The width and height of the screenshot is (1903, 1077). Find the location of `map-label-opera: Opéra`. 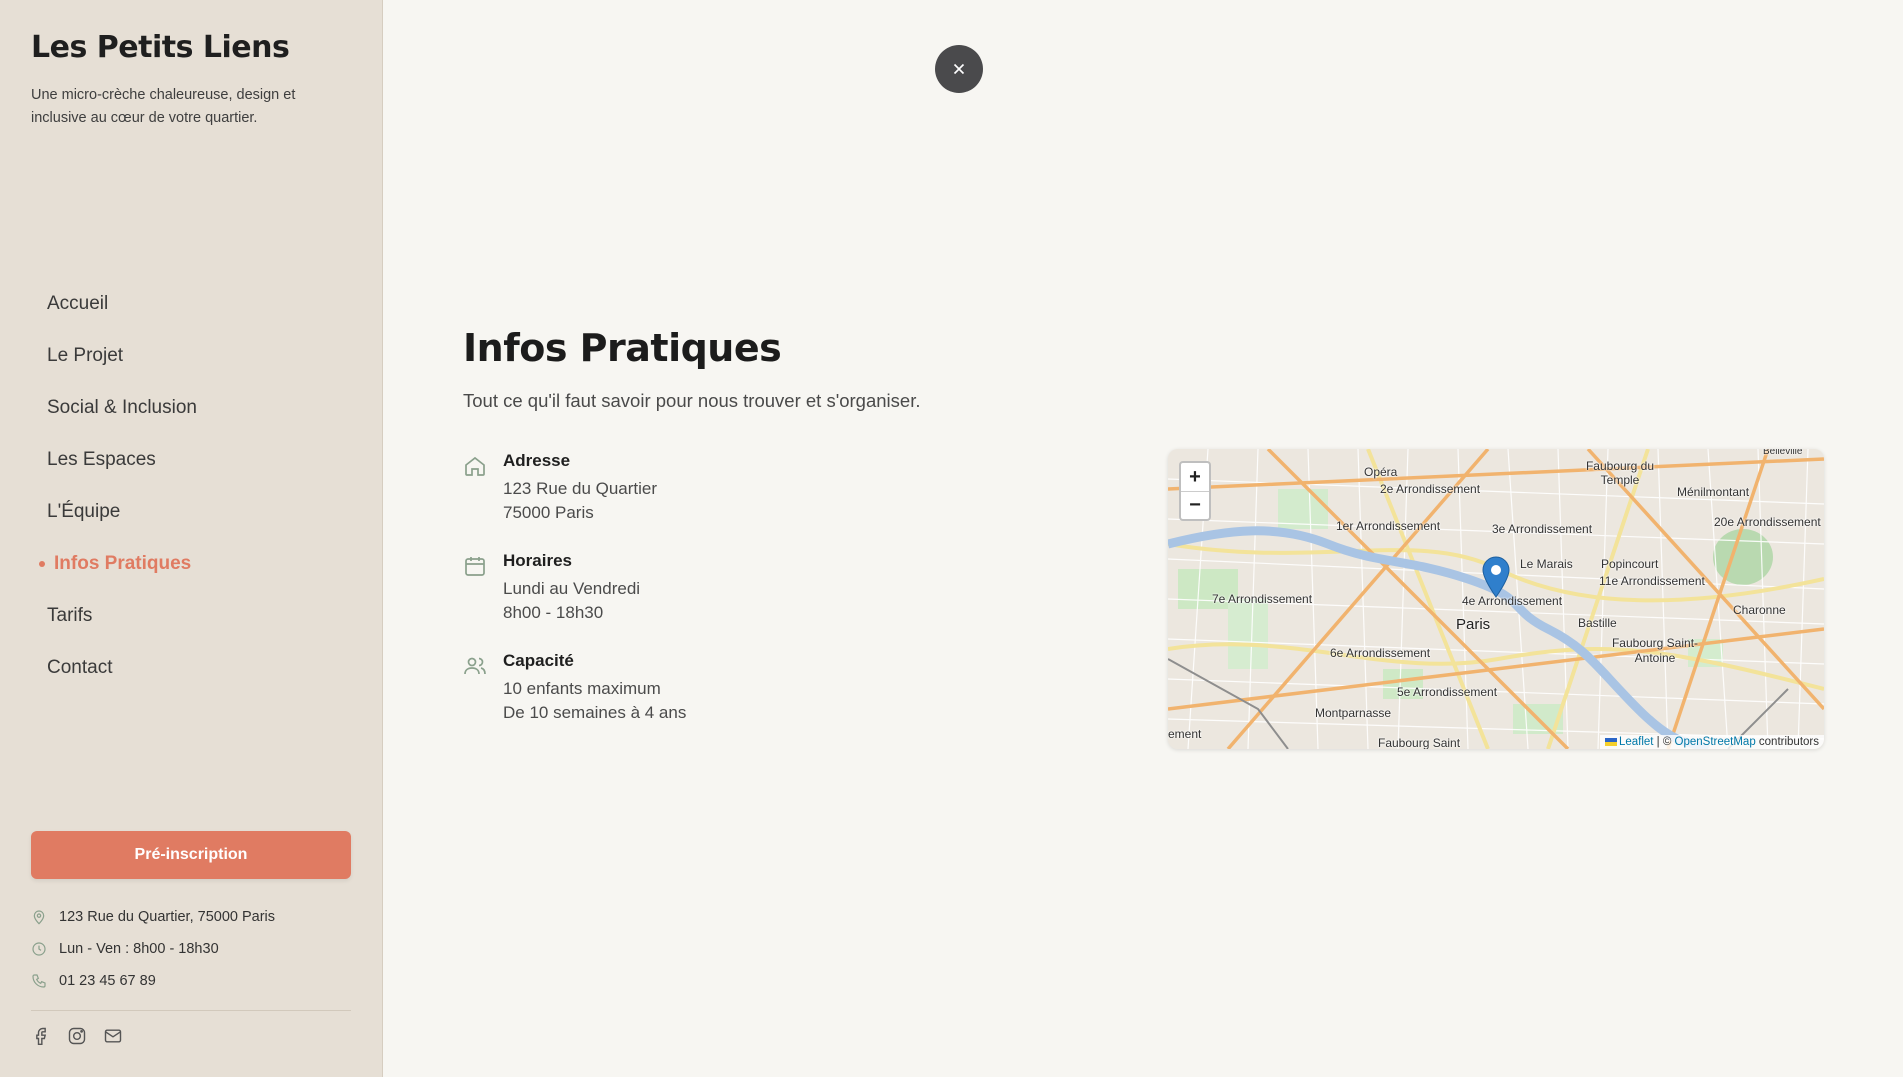

map-label-opera: Opéra is located at coordinates (1381, 472).